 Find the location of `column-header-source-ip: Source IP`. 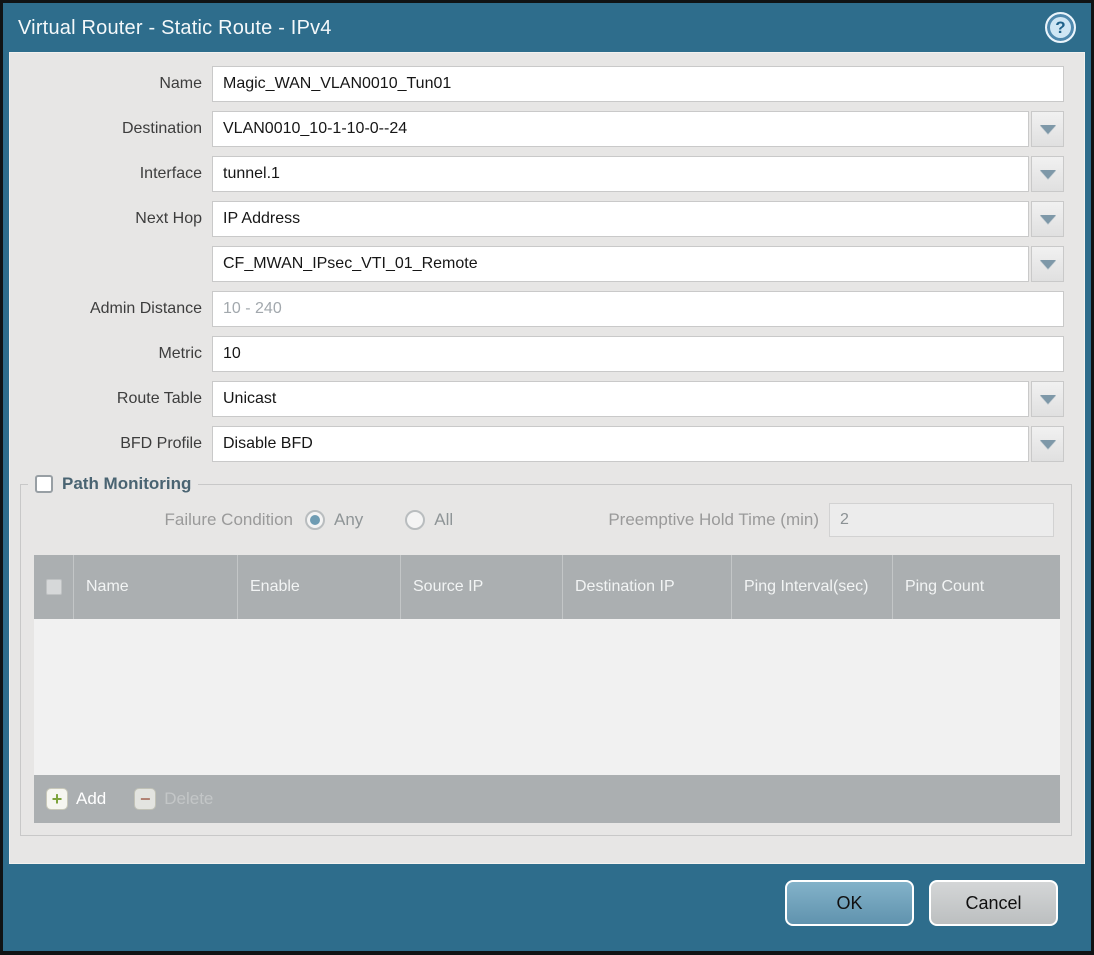

column-header-source-ip: Source IP is located at coordinates (482, 587).